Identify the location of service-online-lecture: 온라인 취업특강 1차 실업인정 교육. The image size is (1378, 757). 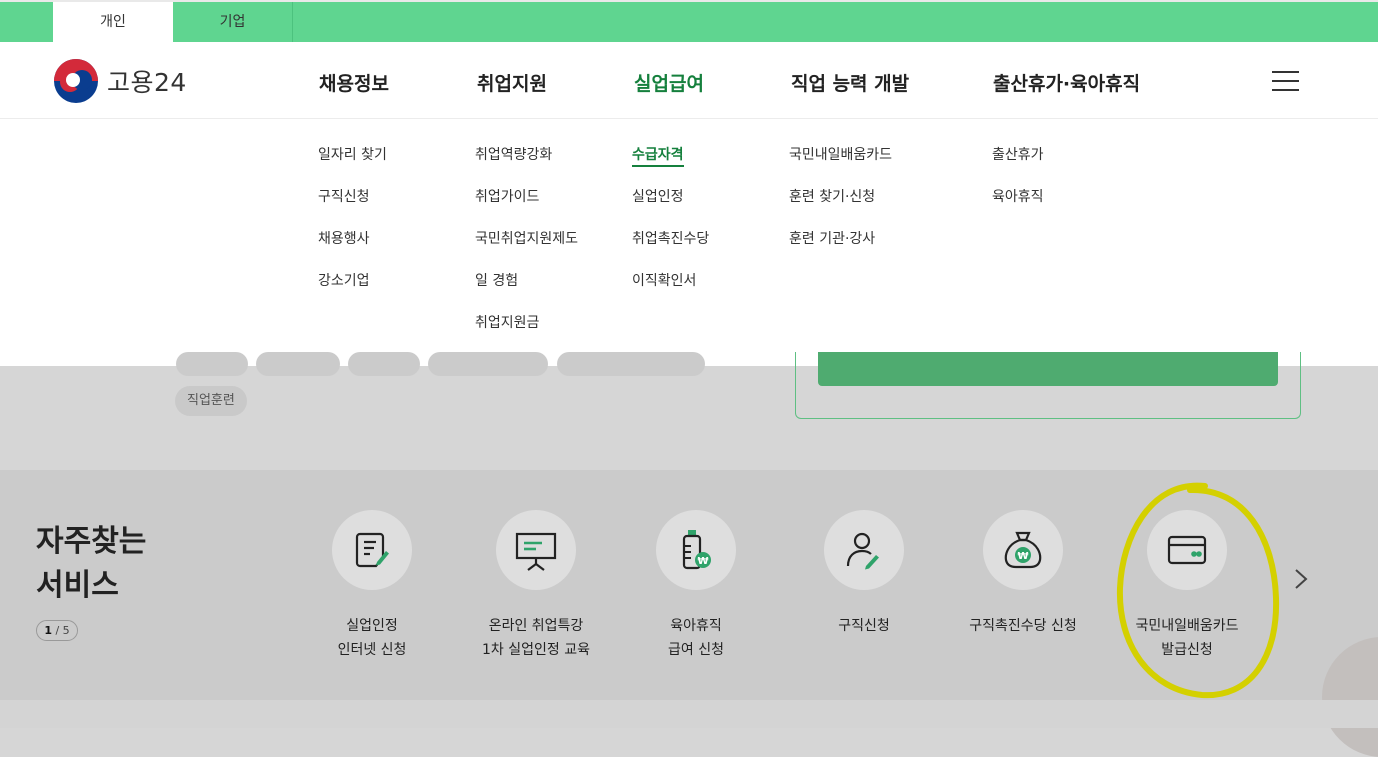
(536, 586).